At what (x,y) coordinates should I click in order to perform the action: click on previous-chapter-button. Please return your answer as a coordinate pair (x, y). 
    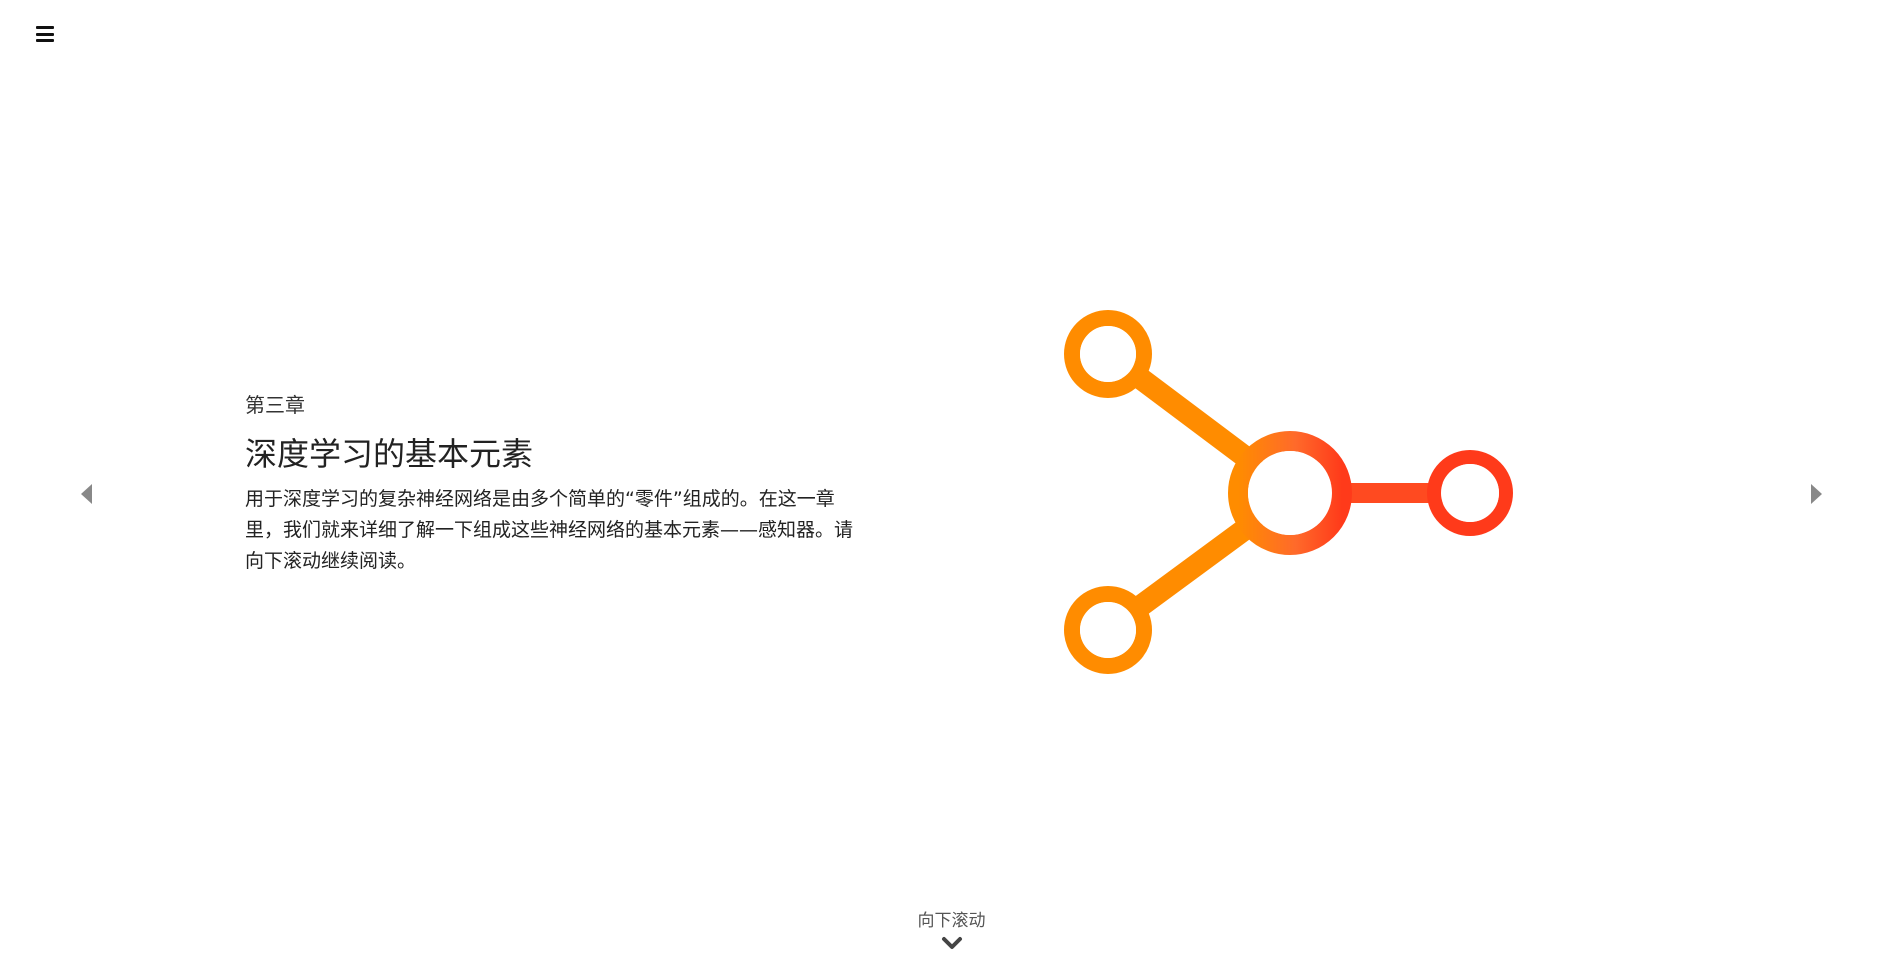
    Looking at the image, I should click on (86, 494).